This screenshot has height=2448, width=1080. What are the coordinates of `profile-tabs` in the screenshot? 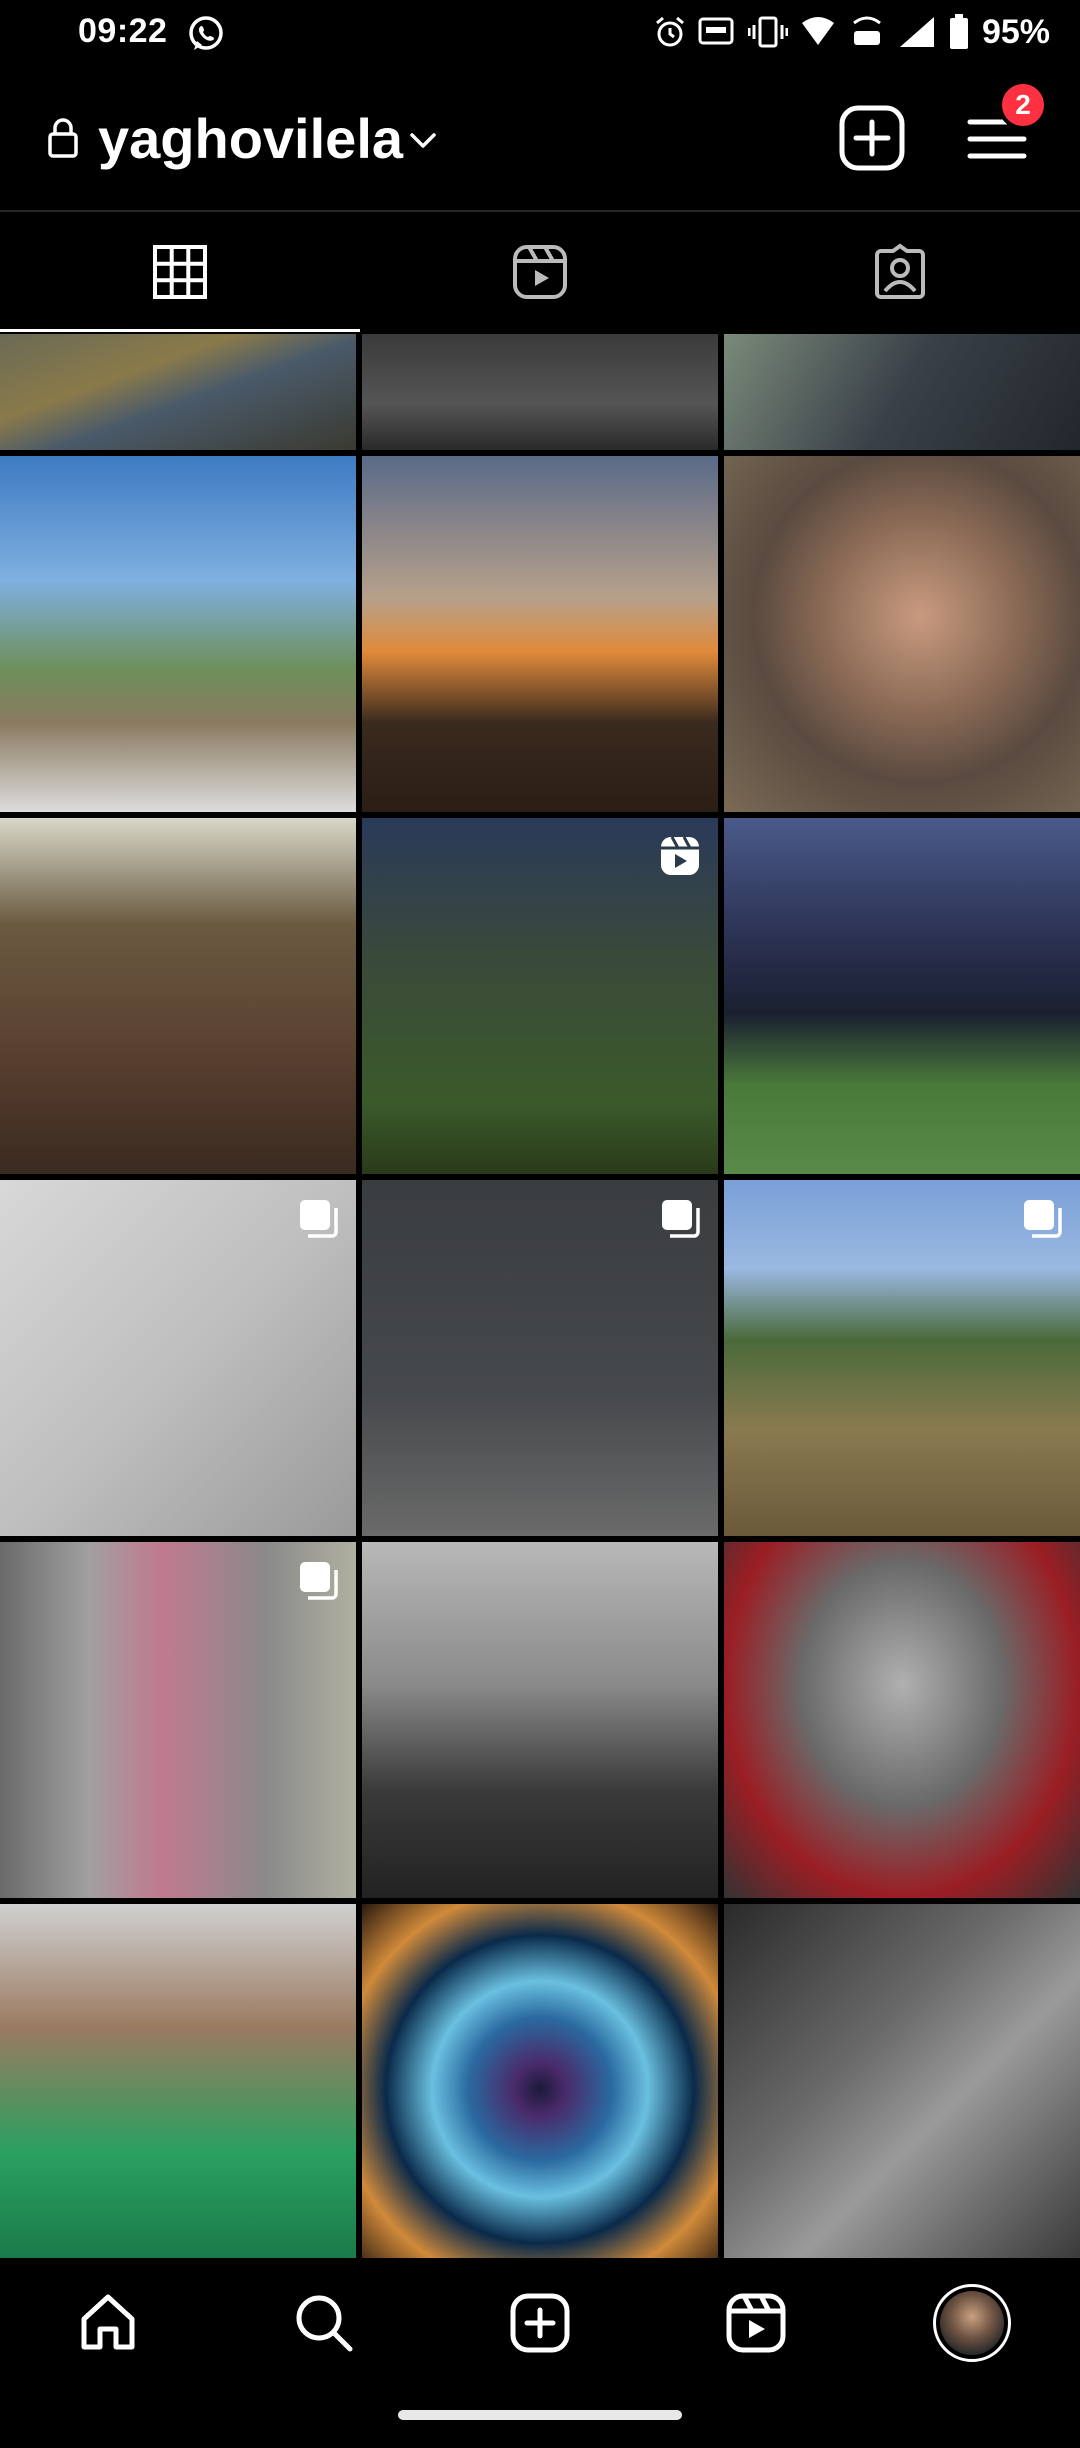 It's located at (540, 272).